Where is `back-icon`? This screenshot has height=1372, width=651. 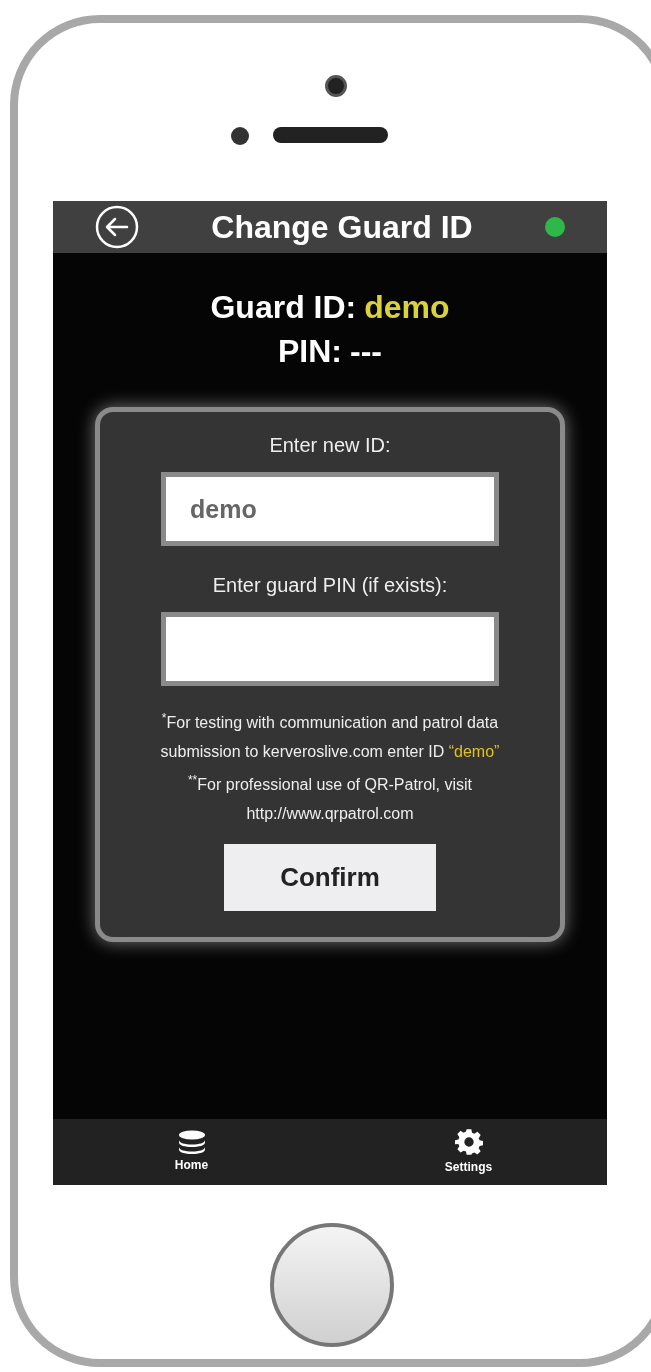 back-icon is located at coordinates (117, 227).